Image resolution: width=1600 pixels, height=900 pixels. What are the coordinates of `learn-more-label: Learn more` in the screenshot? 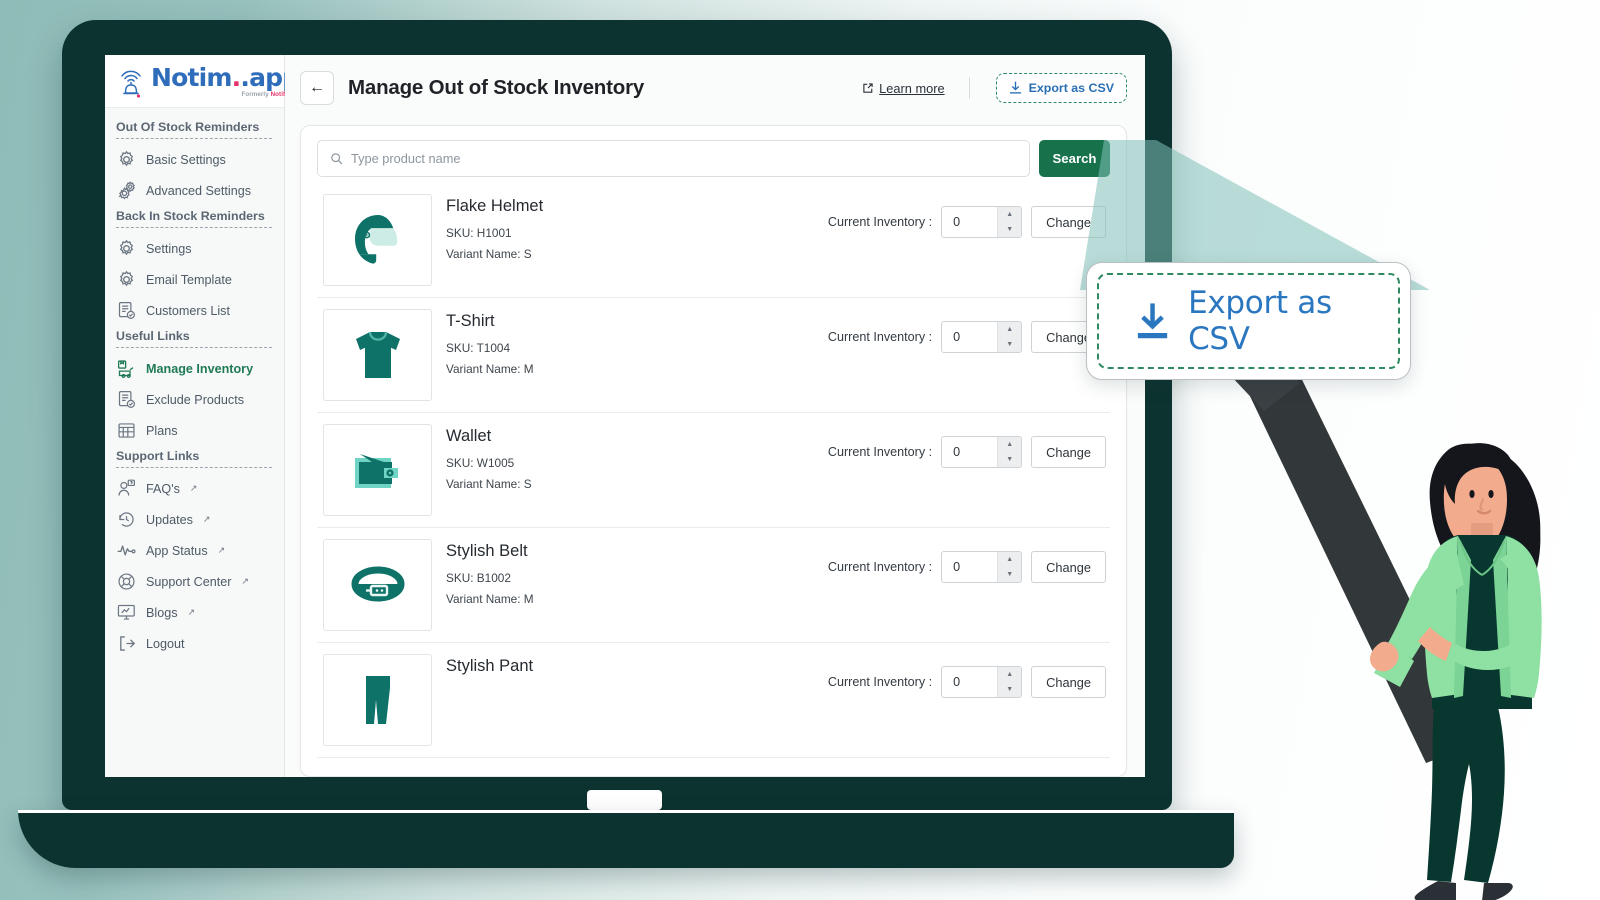 It's located at (912, 88).